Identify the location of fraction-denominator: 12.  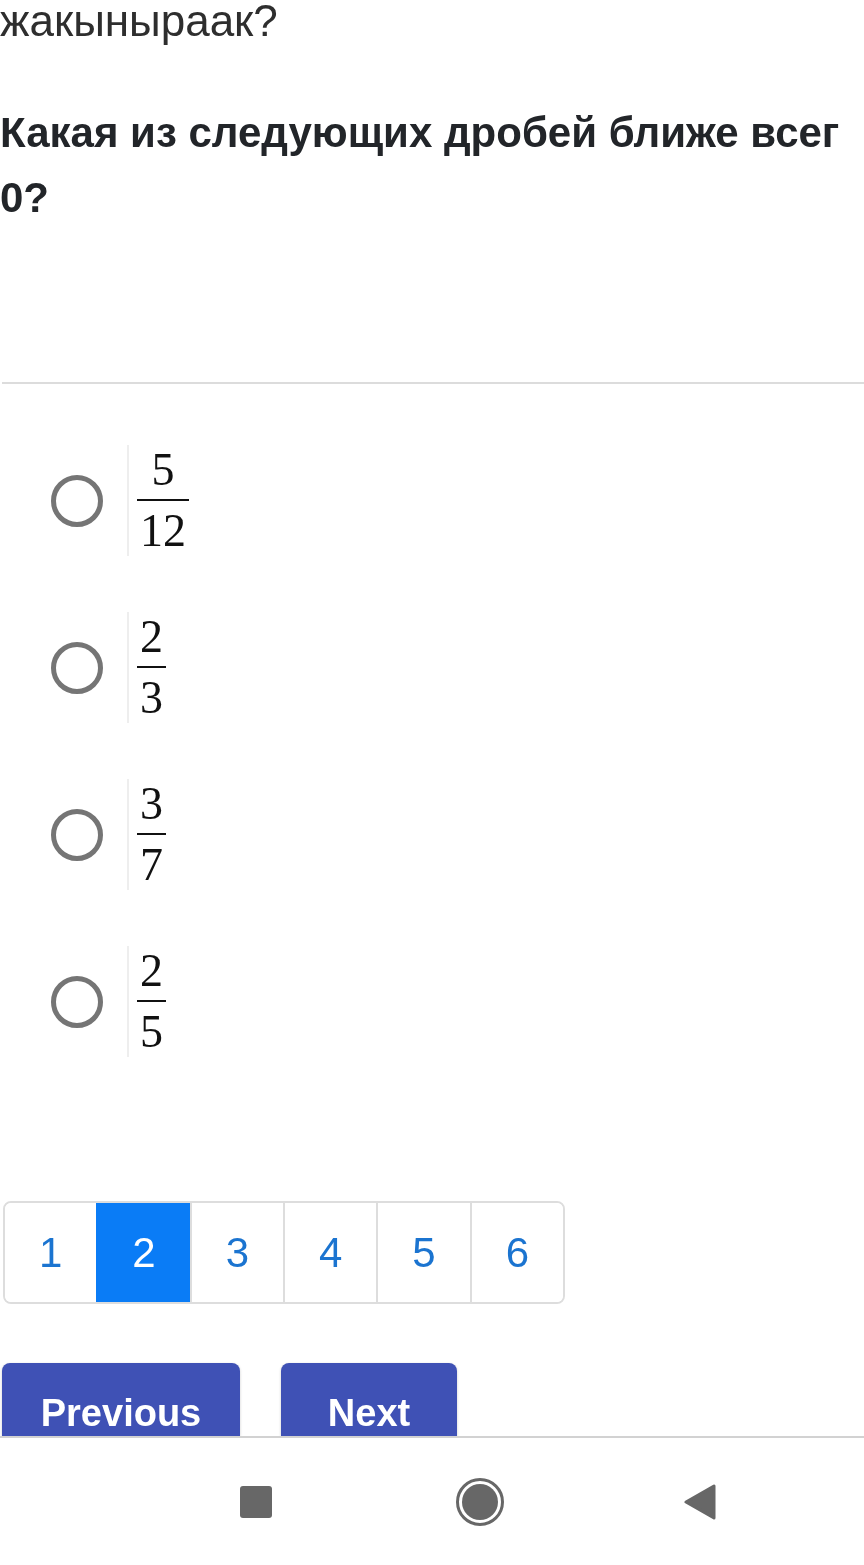
(163, 531).